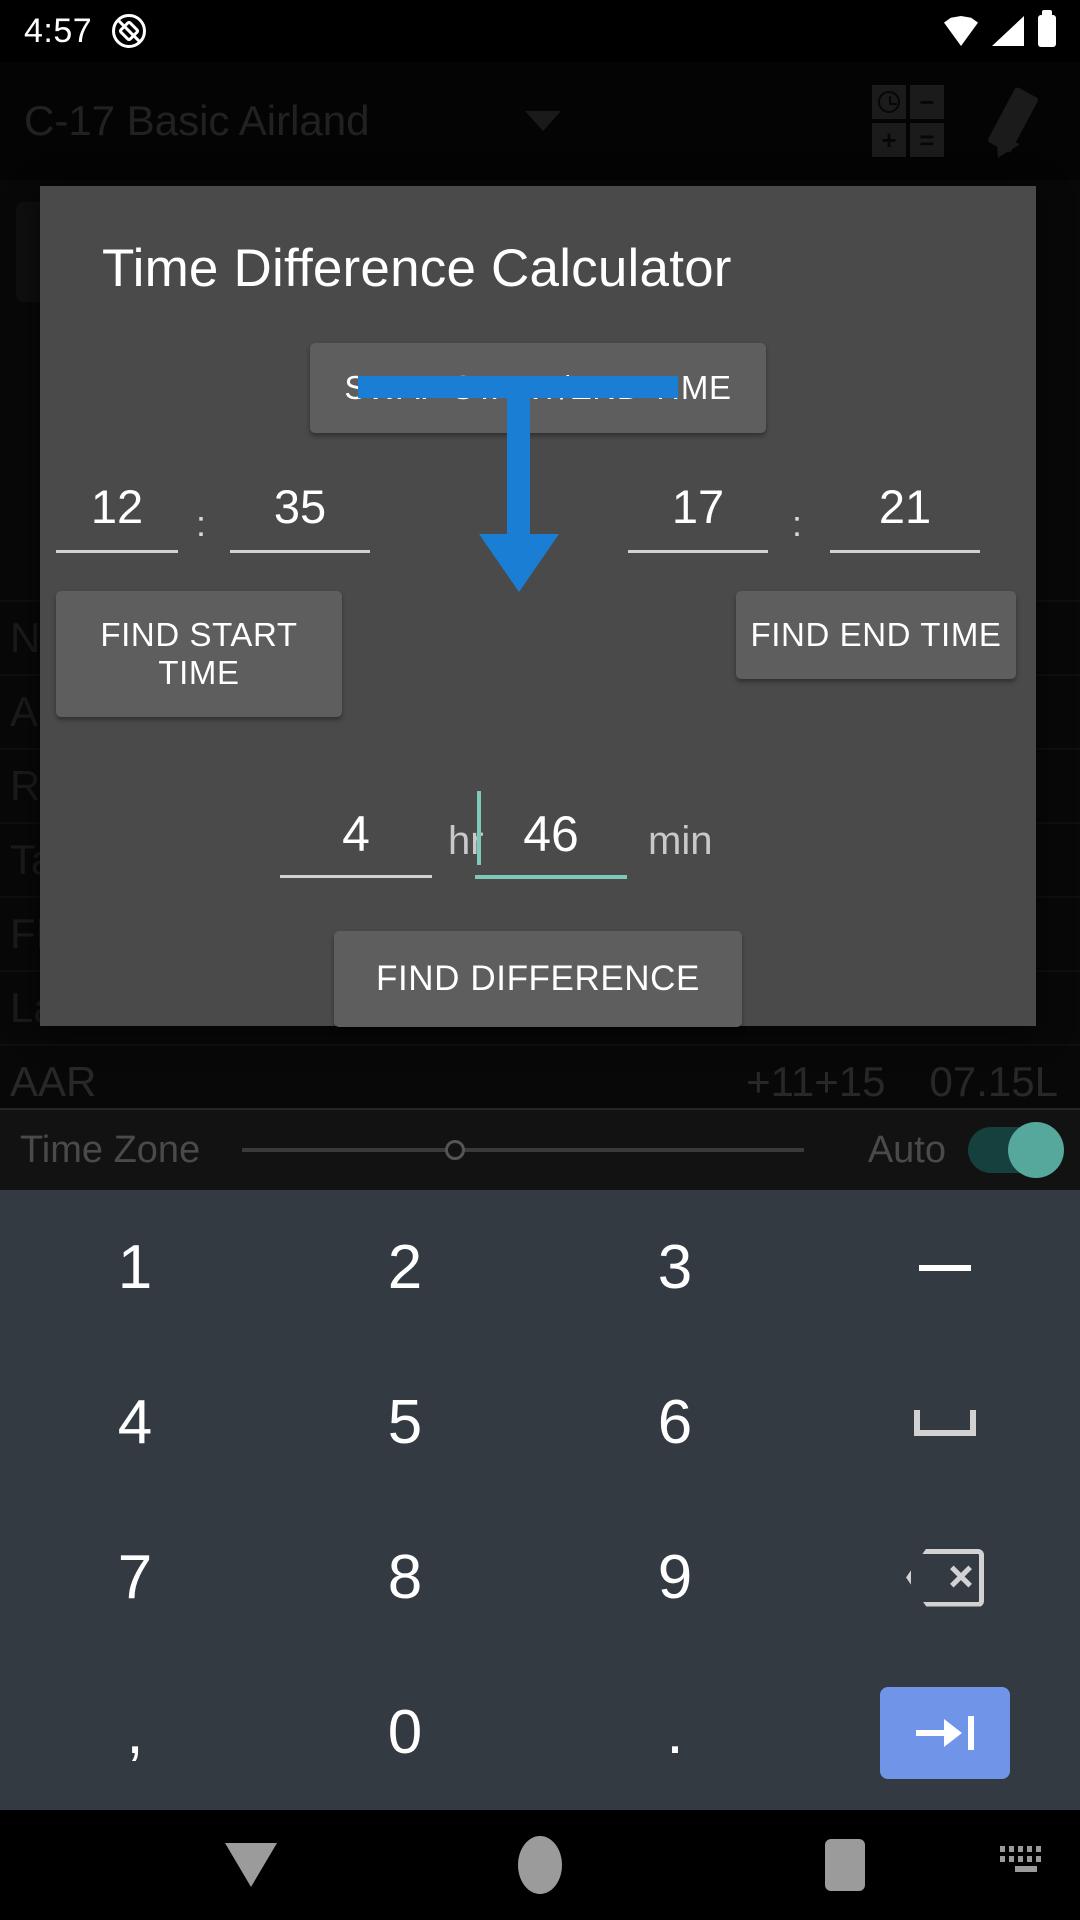 This screenshot has width=1080, height=1920. I want to click on enter-arrow-icon, so click(945, 1732).